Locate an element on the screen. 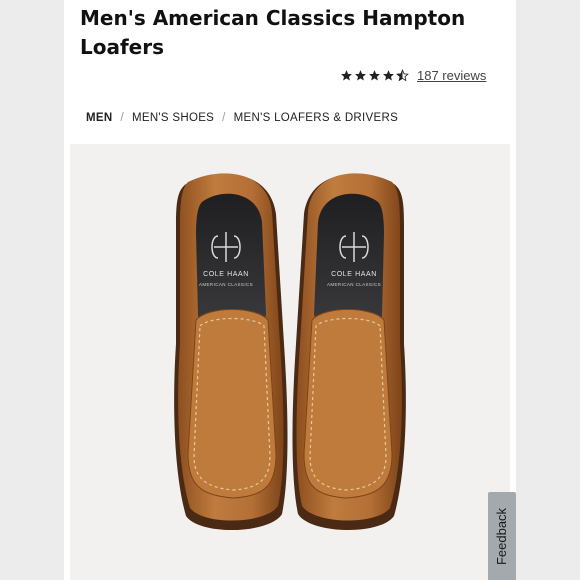 The width and height of the screenshot is (580, 580). right-loafer is located at coordinates (349, 352).